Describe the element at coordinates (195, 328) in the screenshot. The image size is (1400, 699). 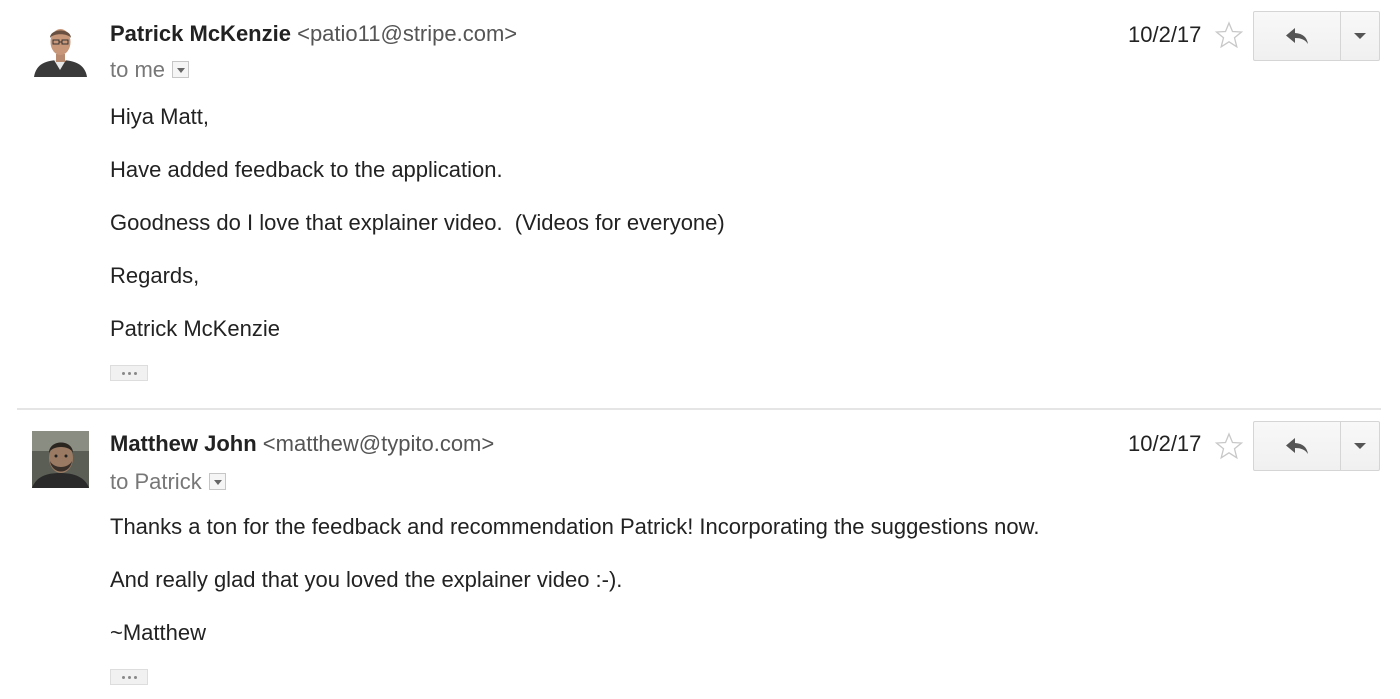
I see `body-line: Patrick McKenzie` at that location.